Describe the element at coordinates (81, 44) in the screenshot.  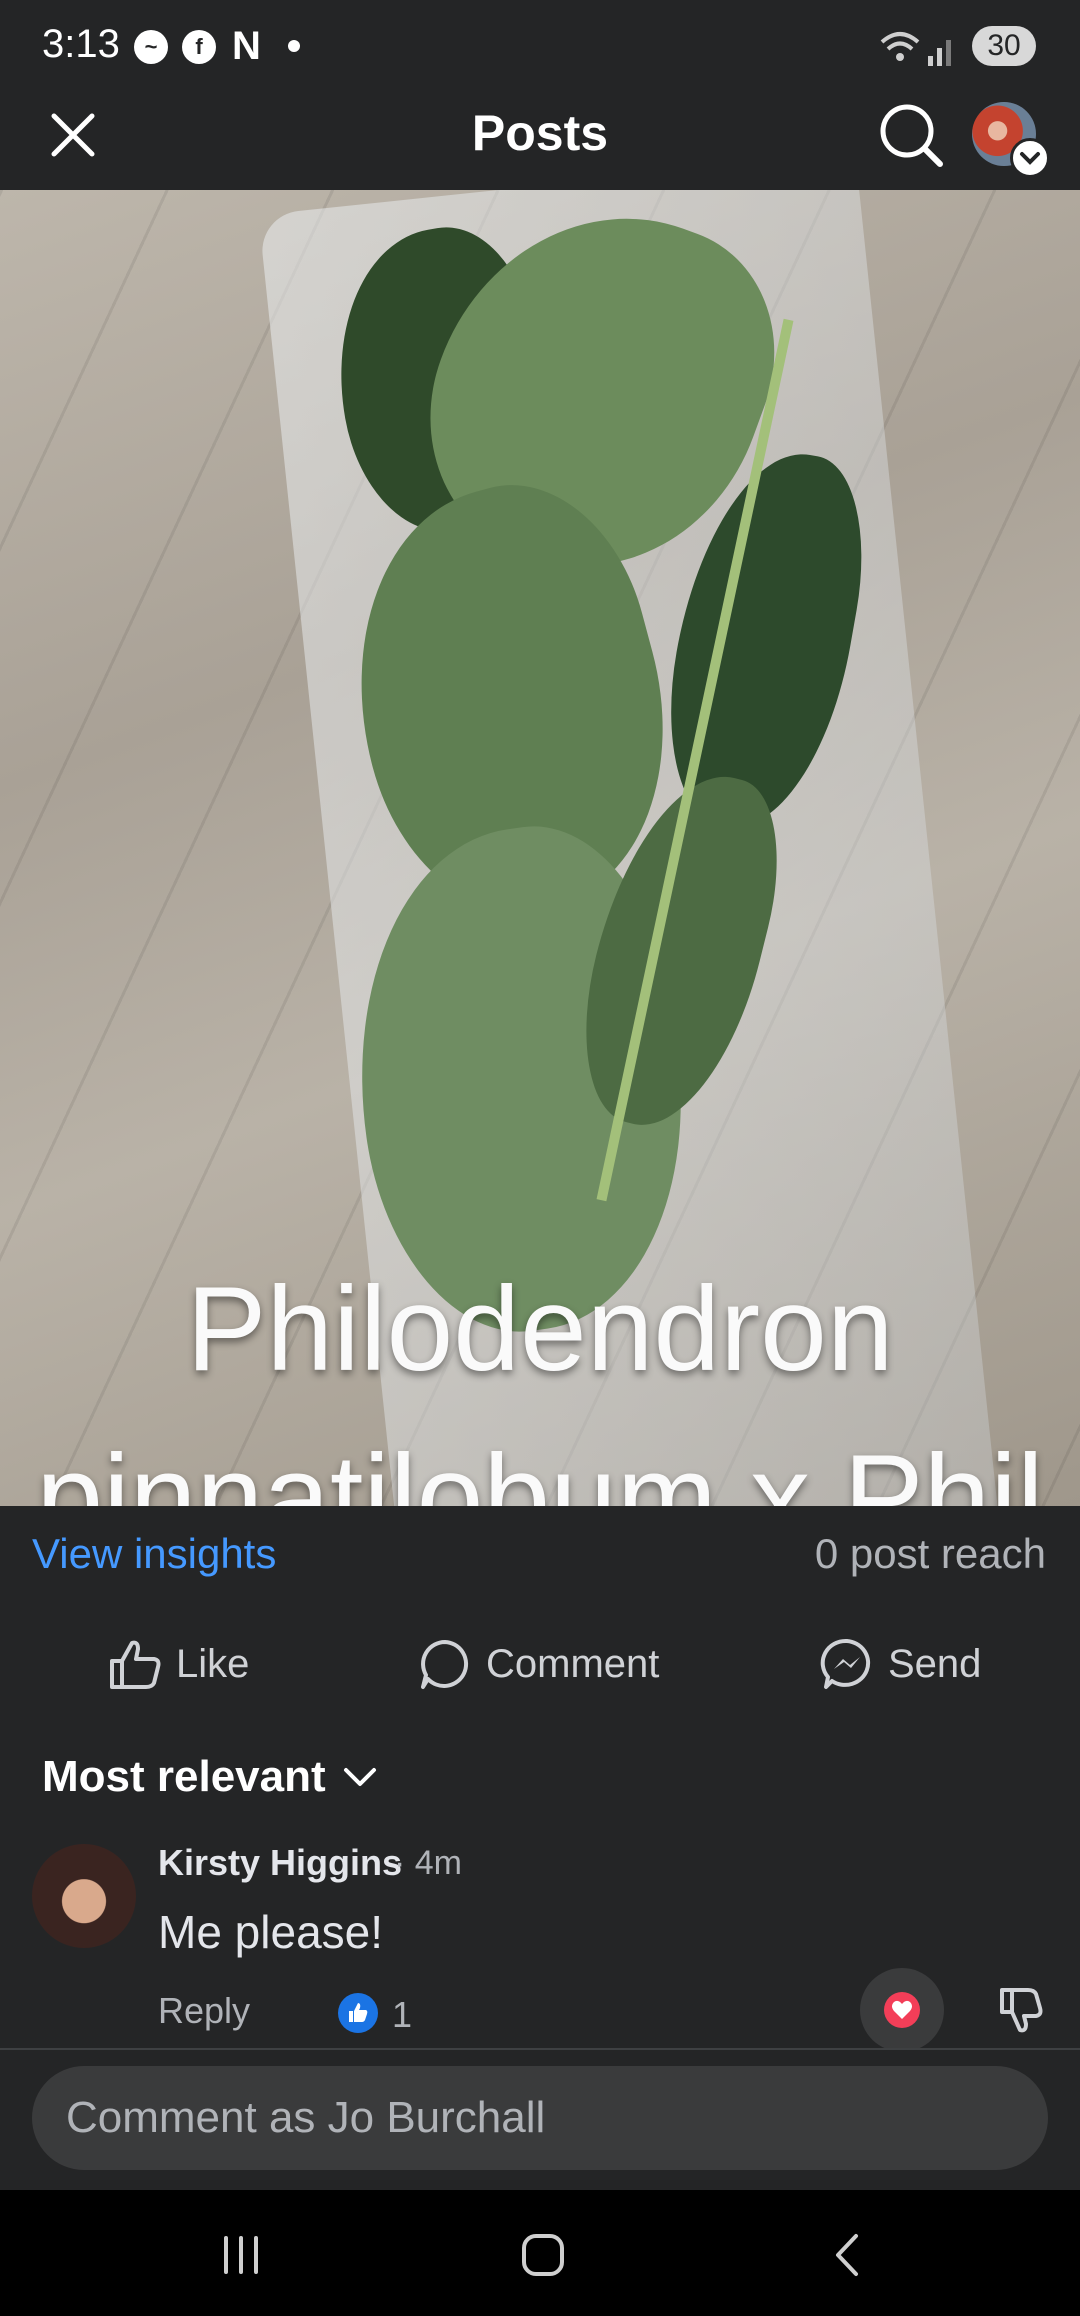
I see `status-time: 3:13` at that location.